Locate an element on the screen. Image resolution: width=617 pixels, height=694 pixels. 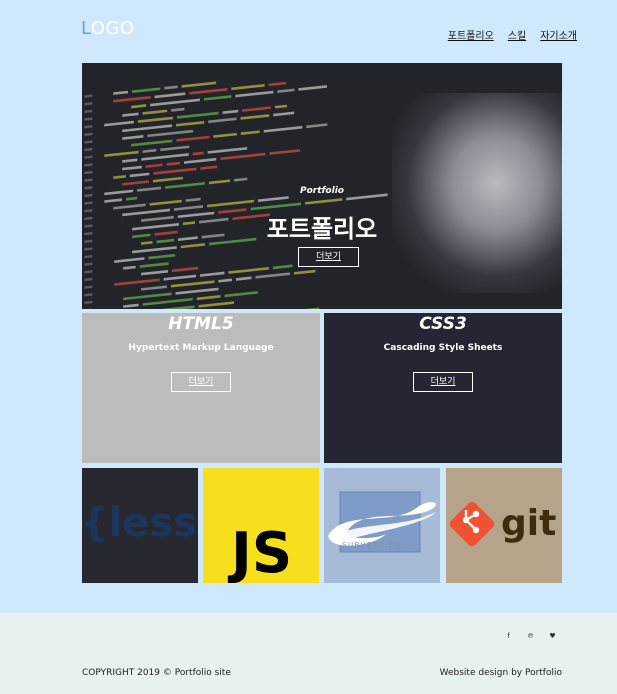
less-logo-text: {less} is located at coordinates (140, 523).